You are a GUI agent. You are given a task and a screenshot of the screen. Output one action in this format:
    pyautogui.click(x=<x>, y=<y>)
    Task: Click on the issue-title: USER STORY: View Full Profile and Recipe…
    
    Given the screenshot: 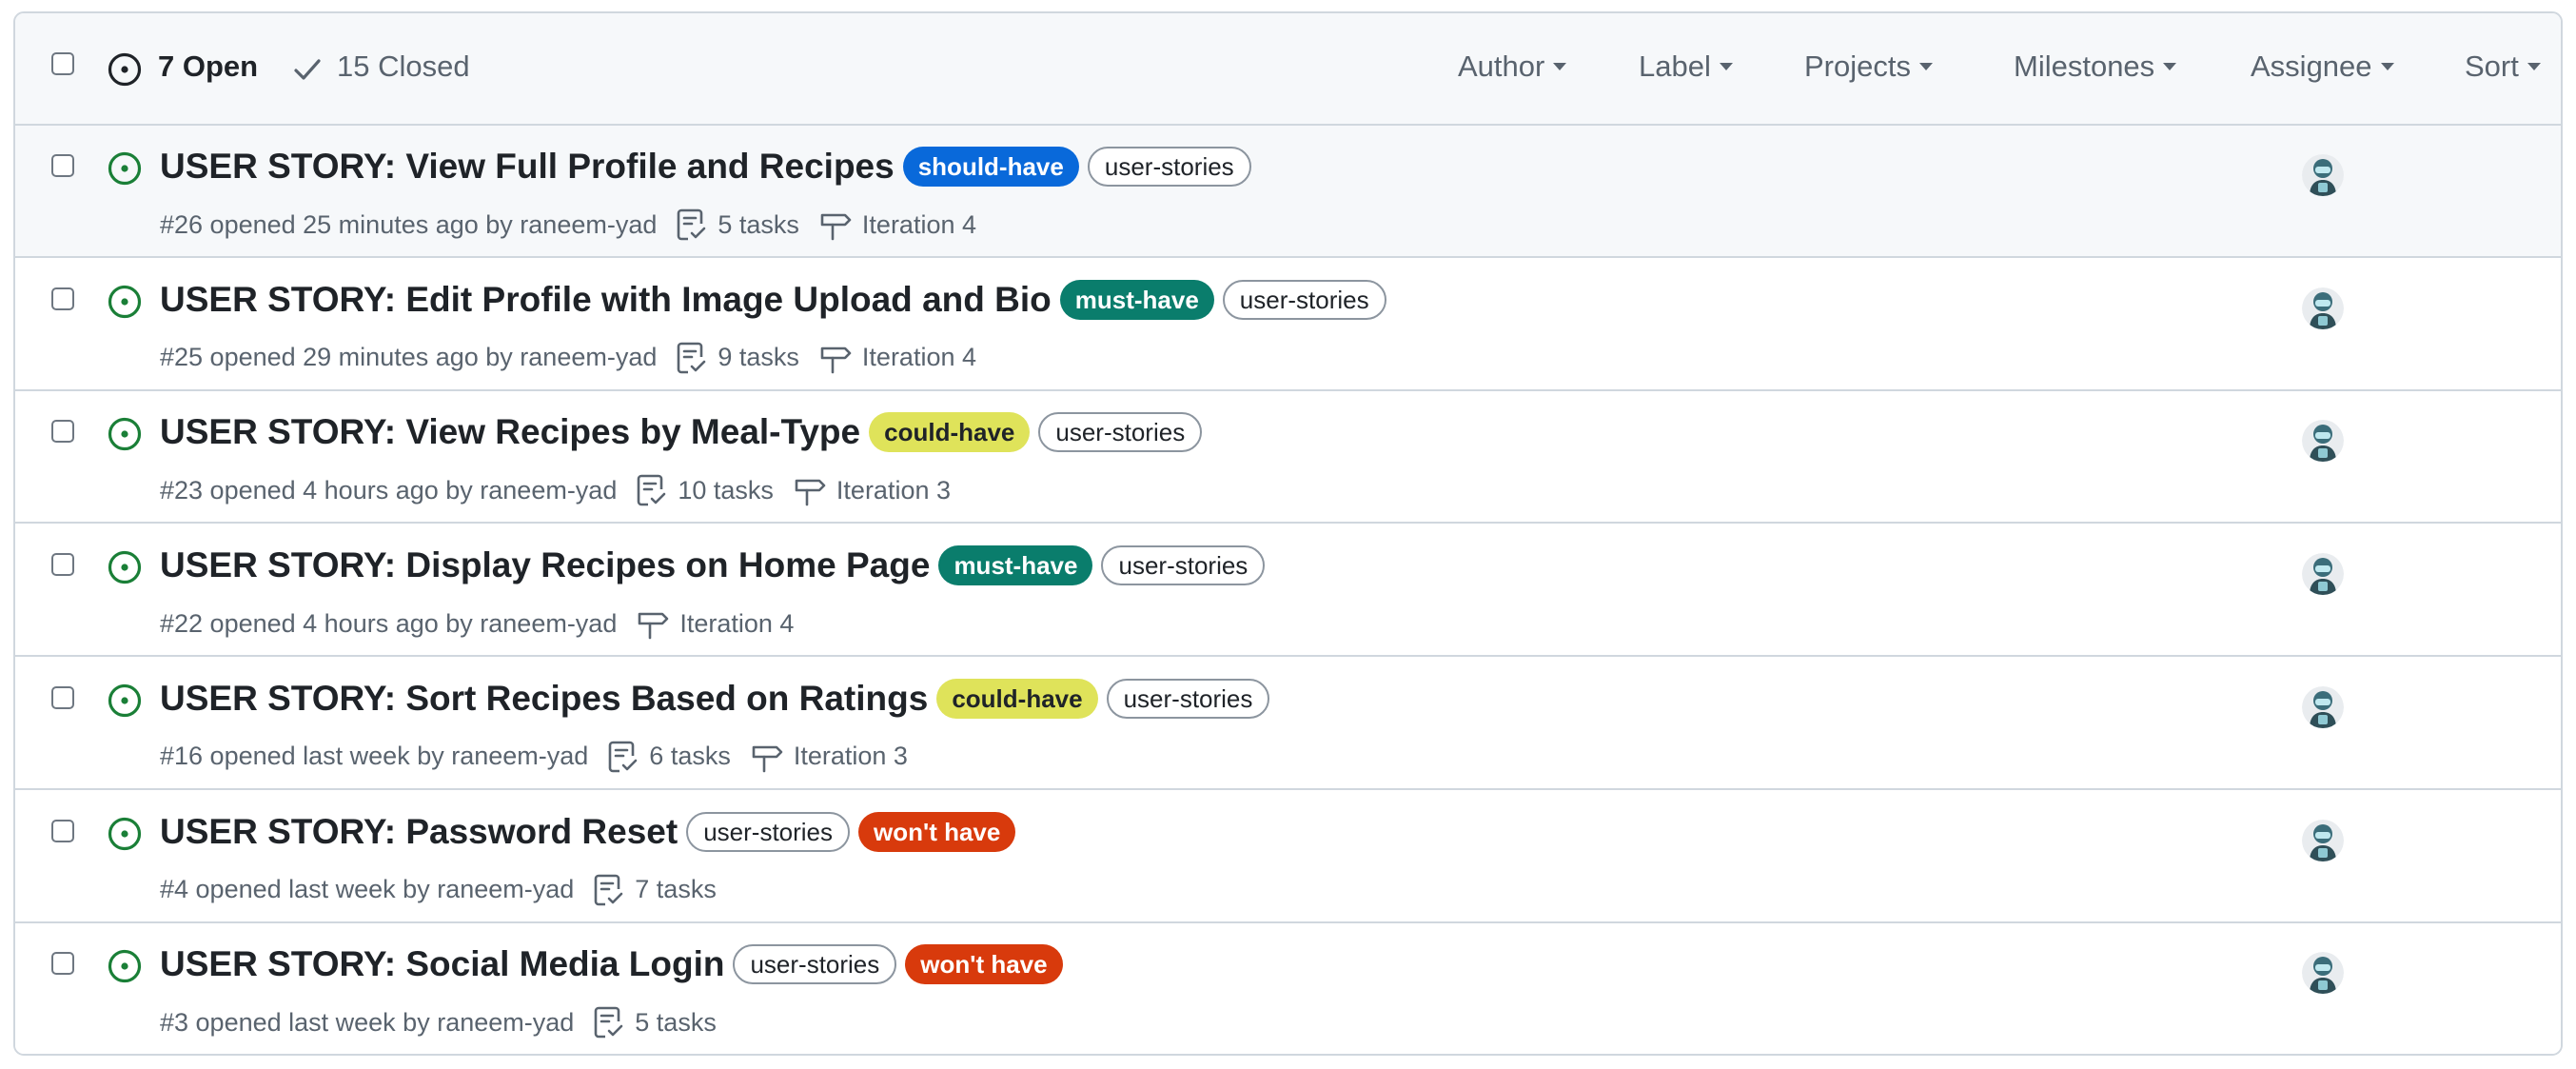 What is the action you would take?
    pyautogui.click(x=527, y=167)
    